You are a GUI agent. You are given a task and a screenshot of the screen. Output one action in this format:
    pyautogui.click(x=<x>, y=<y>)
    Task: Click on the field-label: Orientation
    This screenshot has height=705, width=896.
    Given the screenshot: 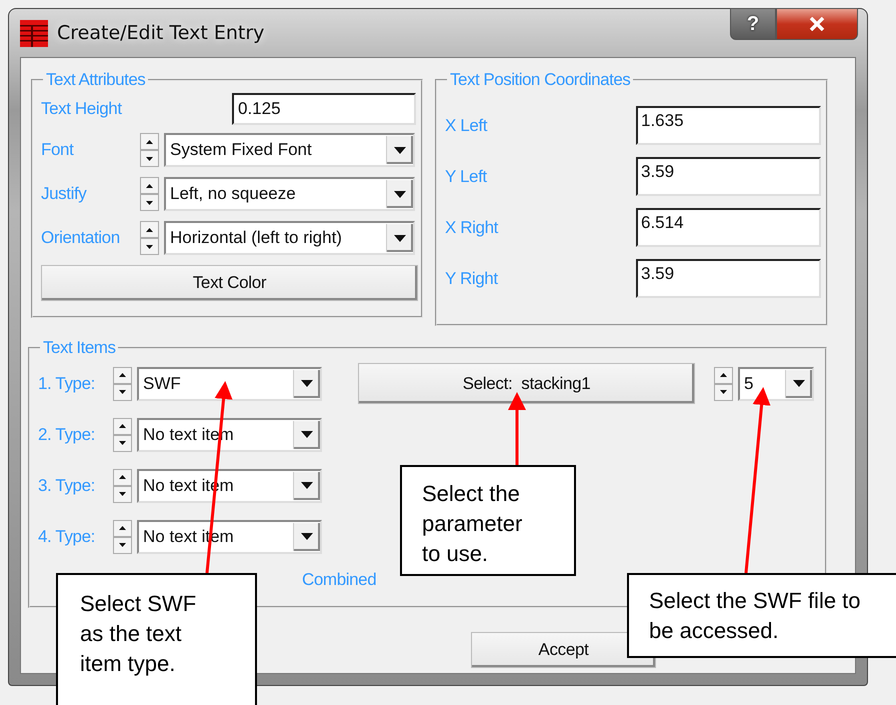 What is the action you would take?
    pyautogui.click(x=81, y=238)
    